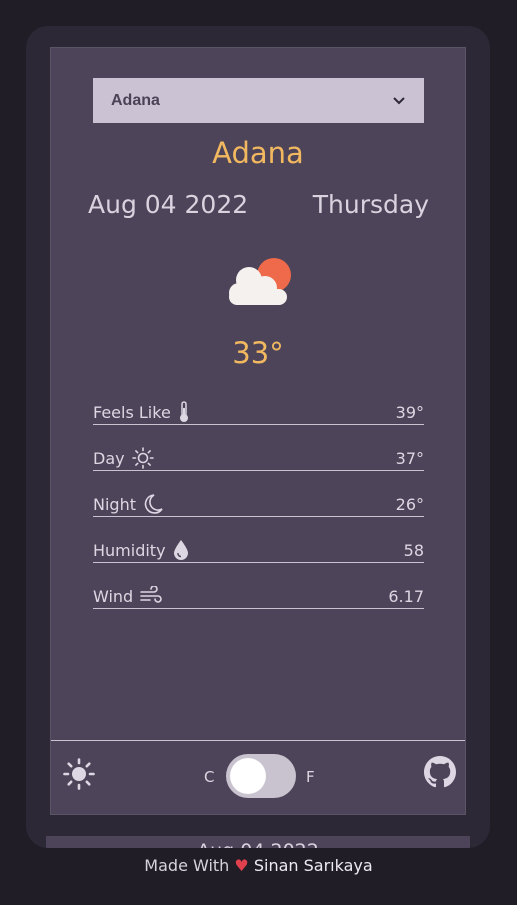 The width and height of the screenshot is (517, 905). Describe the element at coordinates (440, 772) in the screenshot. I see `github-icon` at that location.